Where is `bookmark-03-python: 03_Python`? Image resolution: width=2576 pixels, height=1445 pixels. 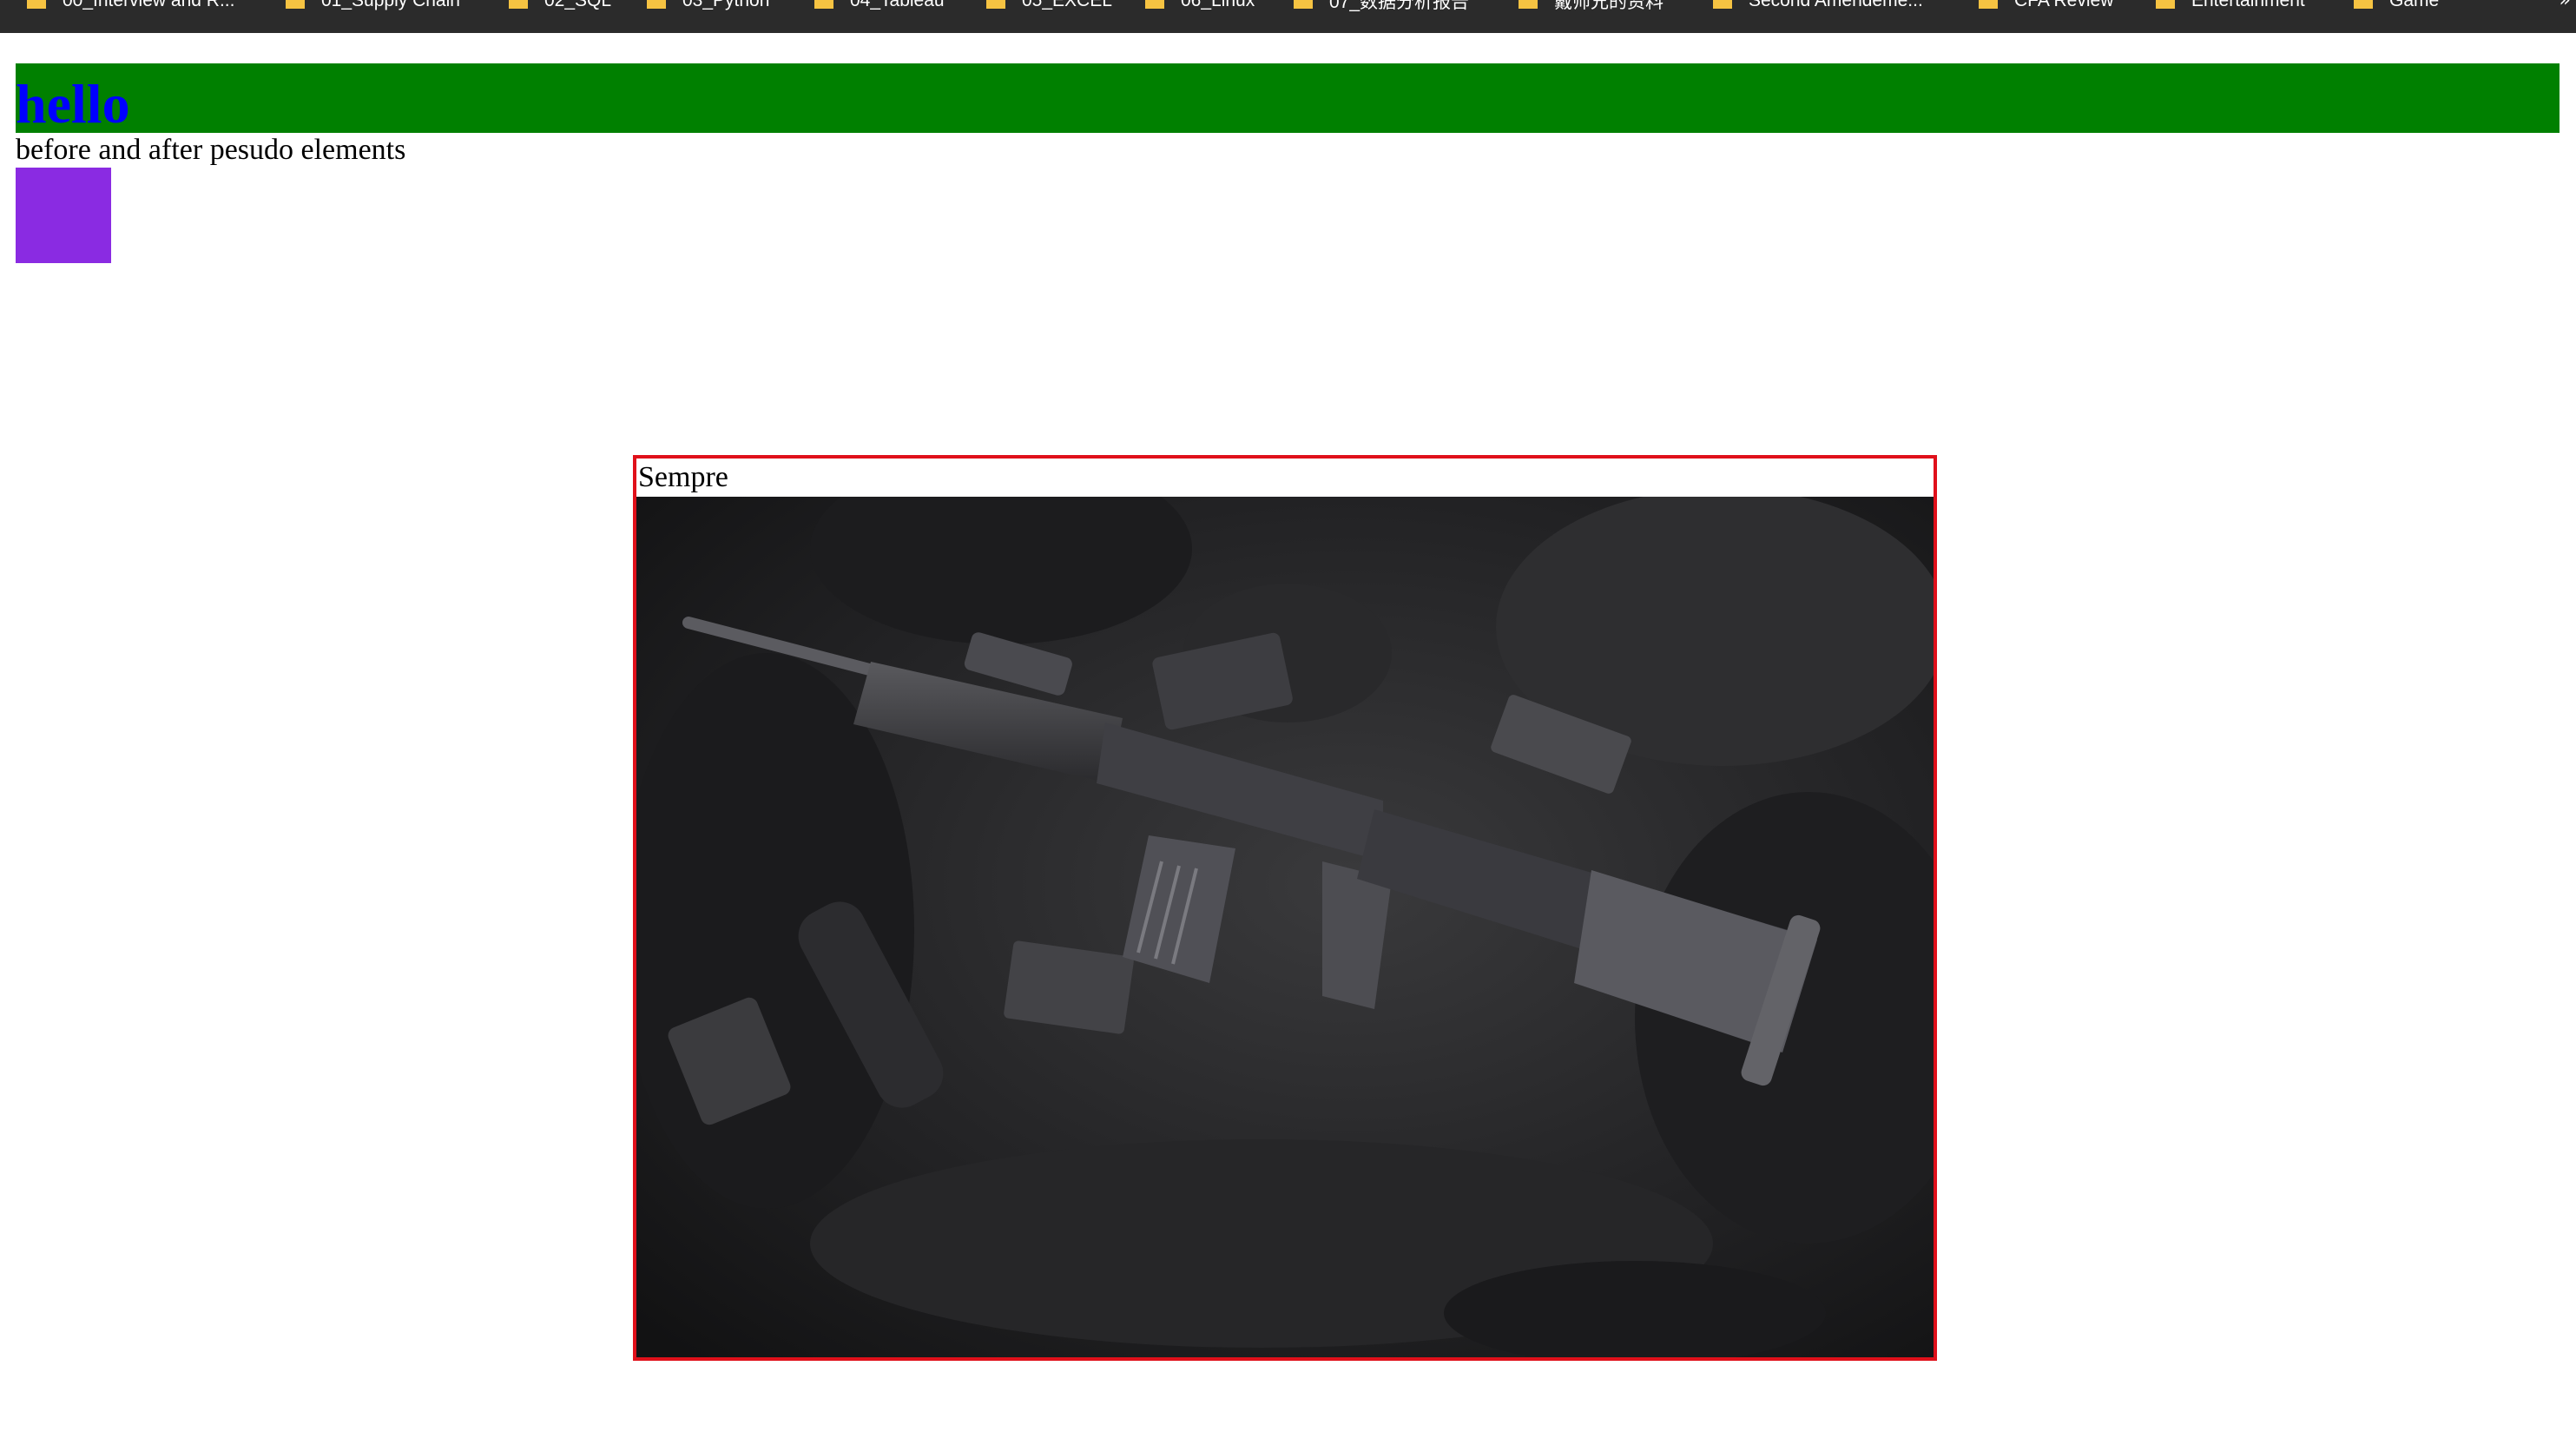 bookmark-03-python: 03_Python is located at coordinates (707, 6).